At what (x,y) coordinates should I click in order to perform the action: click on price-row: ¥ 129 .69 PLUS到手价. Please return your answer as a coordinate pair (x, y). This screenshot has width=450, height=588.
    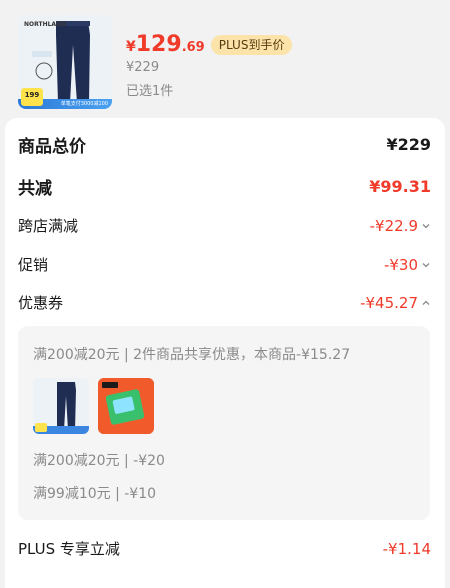
    Looking at the image, I should click on (209, 44).